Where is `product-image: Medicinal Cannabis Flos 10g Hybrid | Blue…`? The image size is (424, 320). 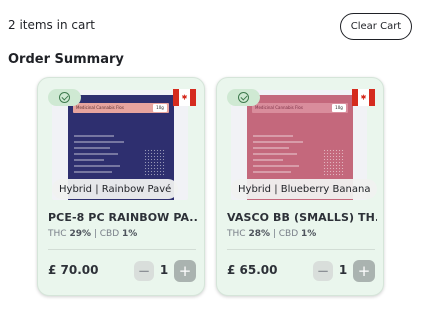 product-image: Medicinal Cannabis Flos 10g Hybrid | Blue… is located at coordinates (300, 139).